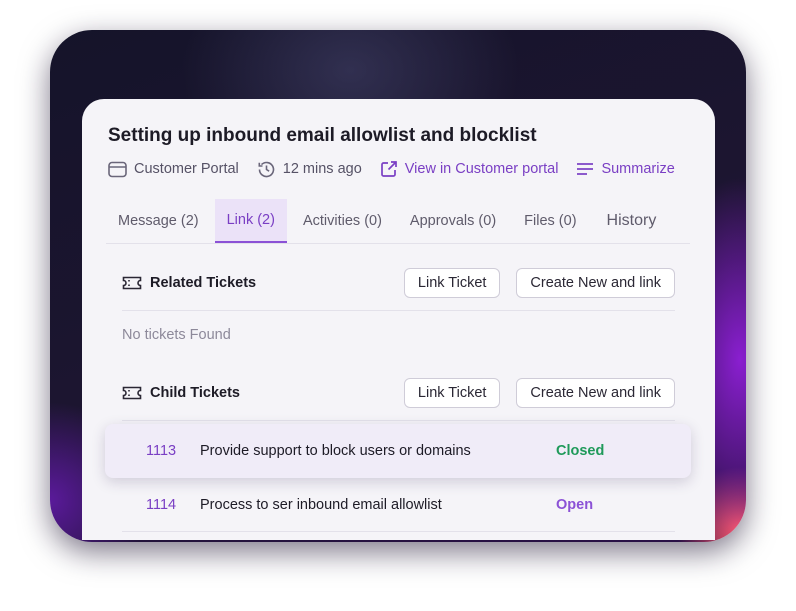  What do you see at coordinates (452, 283) in the screenshot?
I see `related-link-ticket-button: Link Ticket` at bounding box center [452, 283].